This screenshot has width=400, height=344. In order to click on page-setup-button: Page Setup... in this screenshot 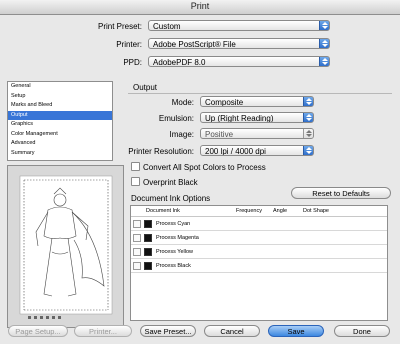, I will do `click(38, 331)`.